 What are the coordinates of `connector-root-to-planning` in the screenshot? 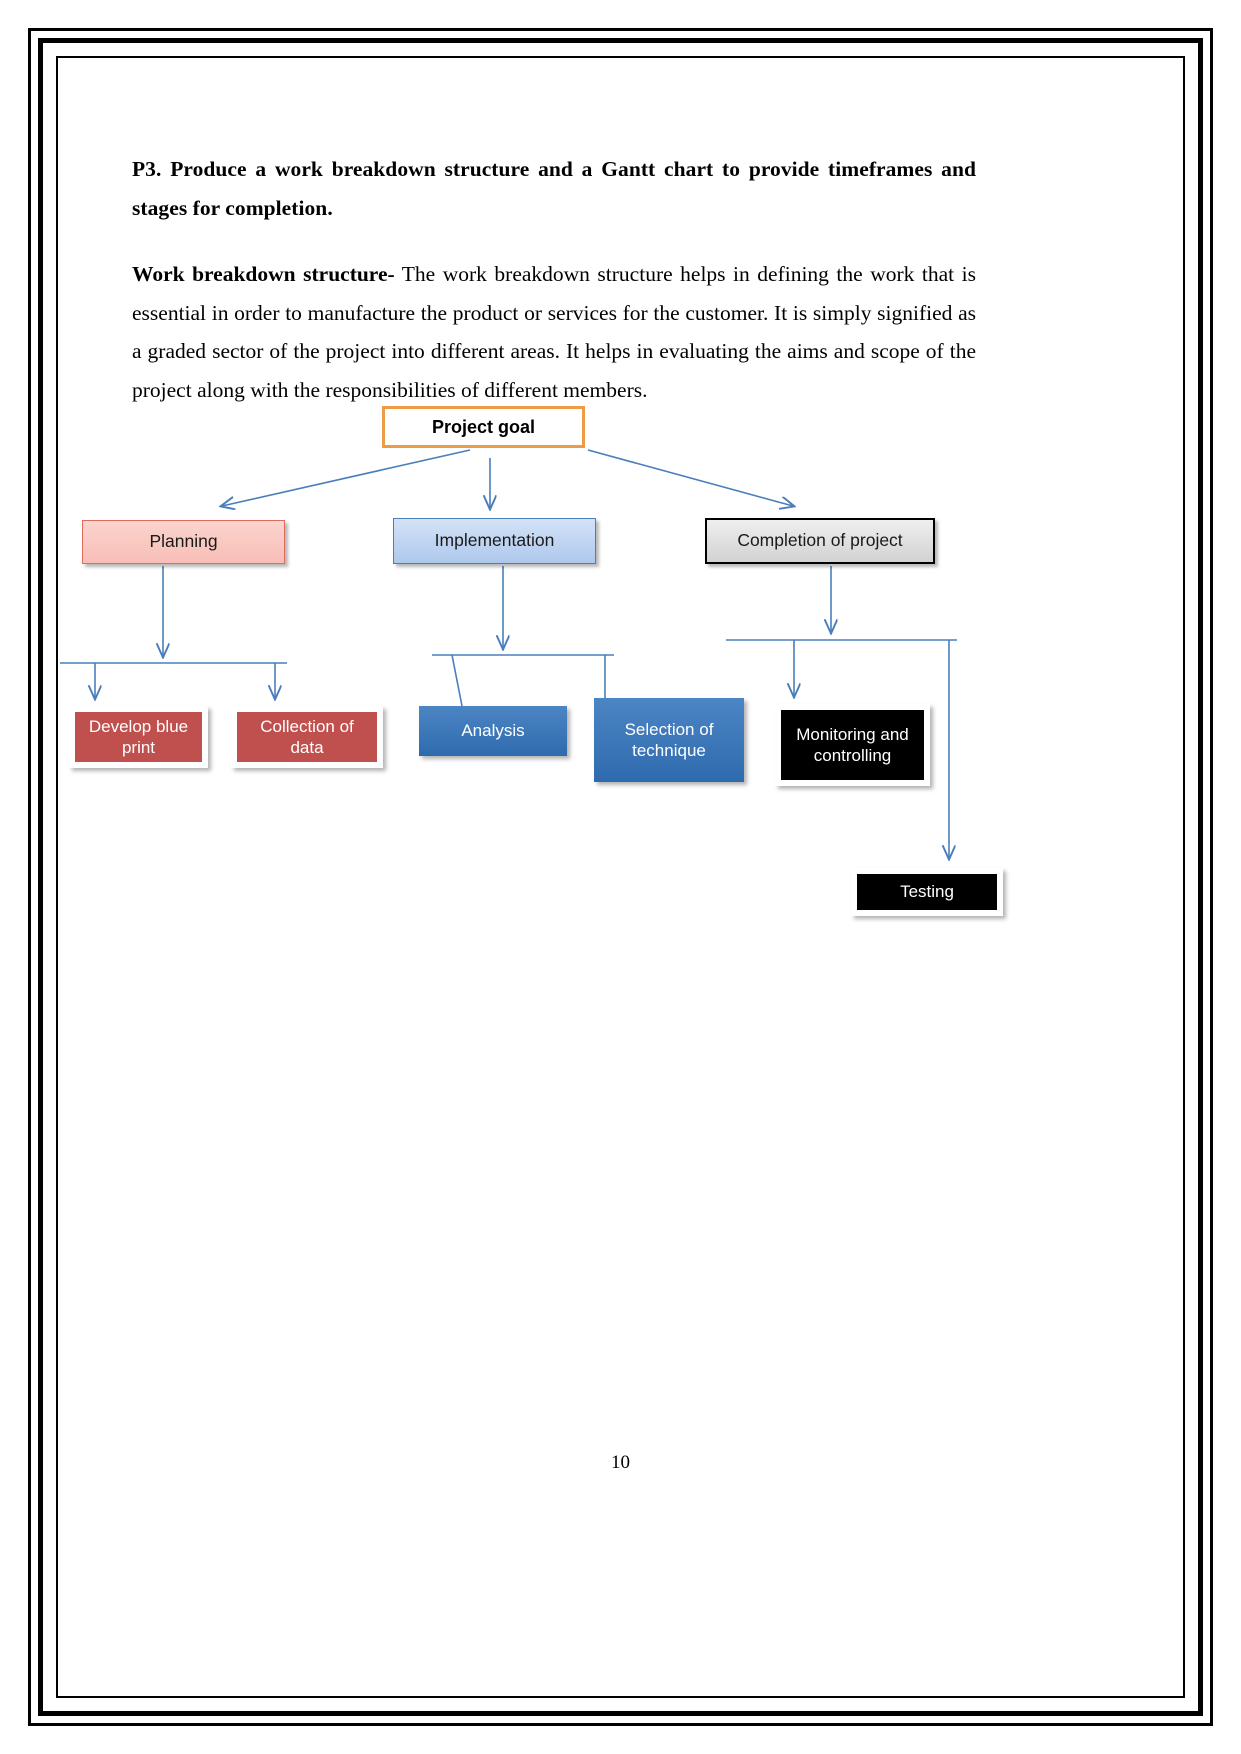 It's located at (346, 477).